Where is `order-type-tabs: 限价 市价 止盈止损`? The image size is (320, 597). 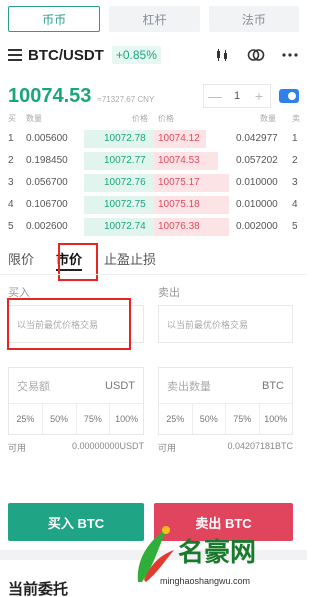 order-type-tabs: 限价 市价 止盈止损 is located at coordinates (153, 258).